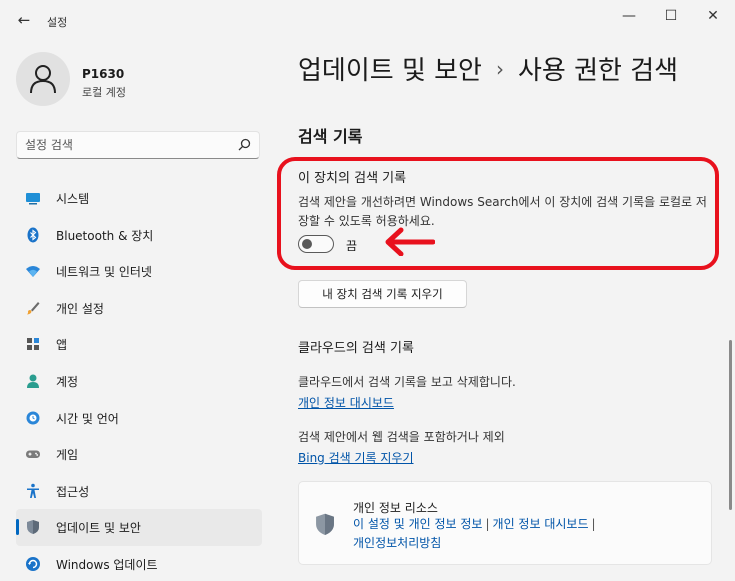  I want to click on sidebar-item-label: 접근성, so click(73, 491).